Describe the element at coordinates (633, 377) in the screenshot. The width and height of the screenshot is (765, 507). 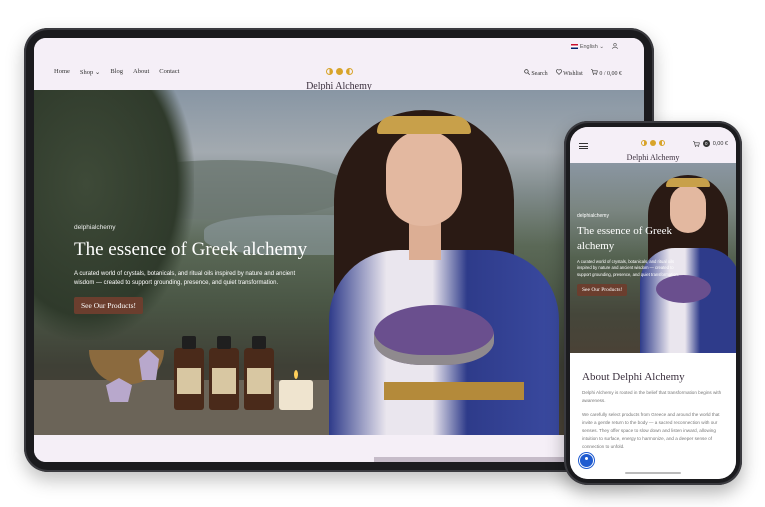
I see `about-title: About Delphi Alchemy` at that location.